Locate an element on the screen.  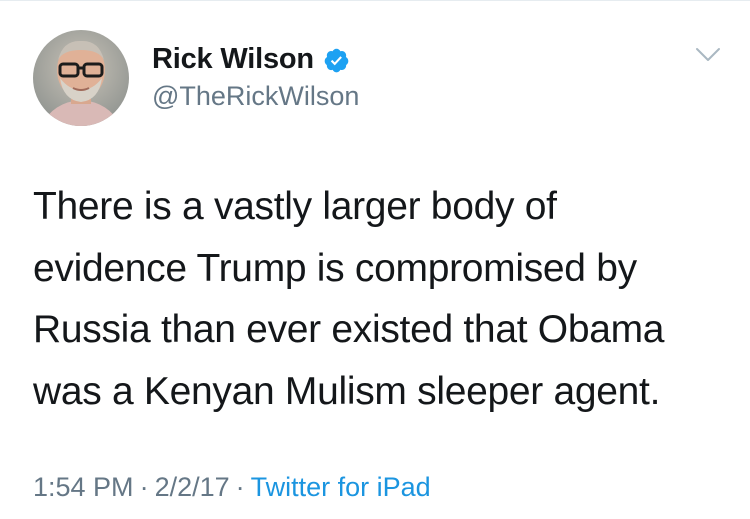
profile-photo-icon is located at coordinates (81, 78).